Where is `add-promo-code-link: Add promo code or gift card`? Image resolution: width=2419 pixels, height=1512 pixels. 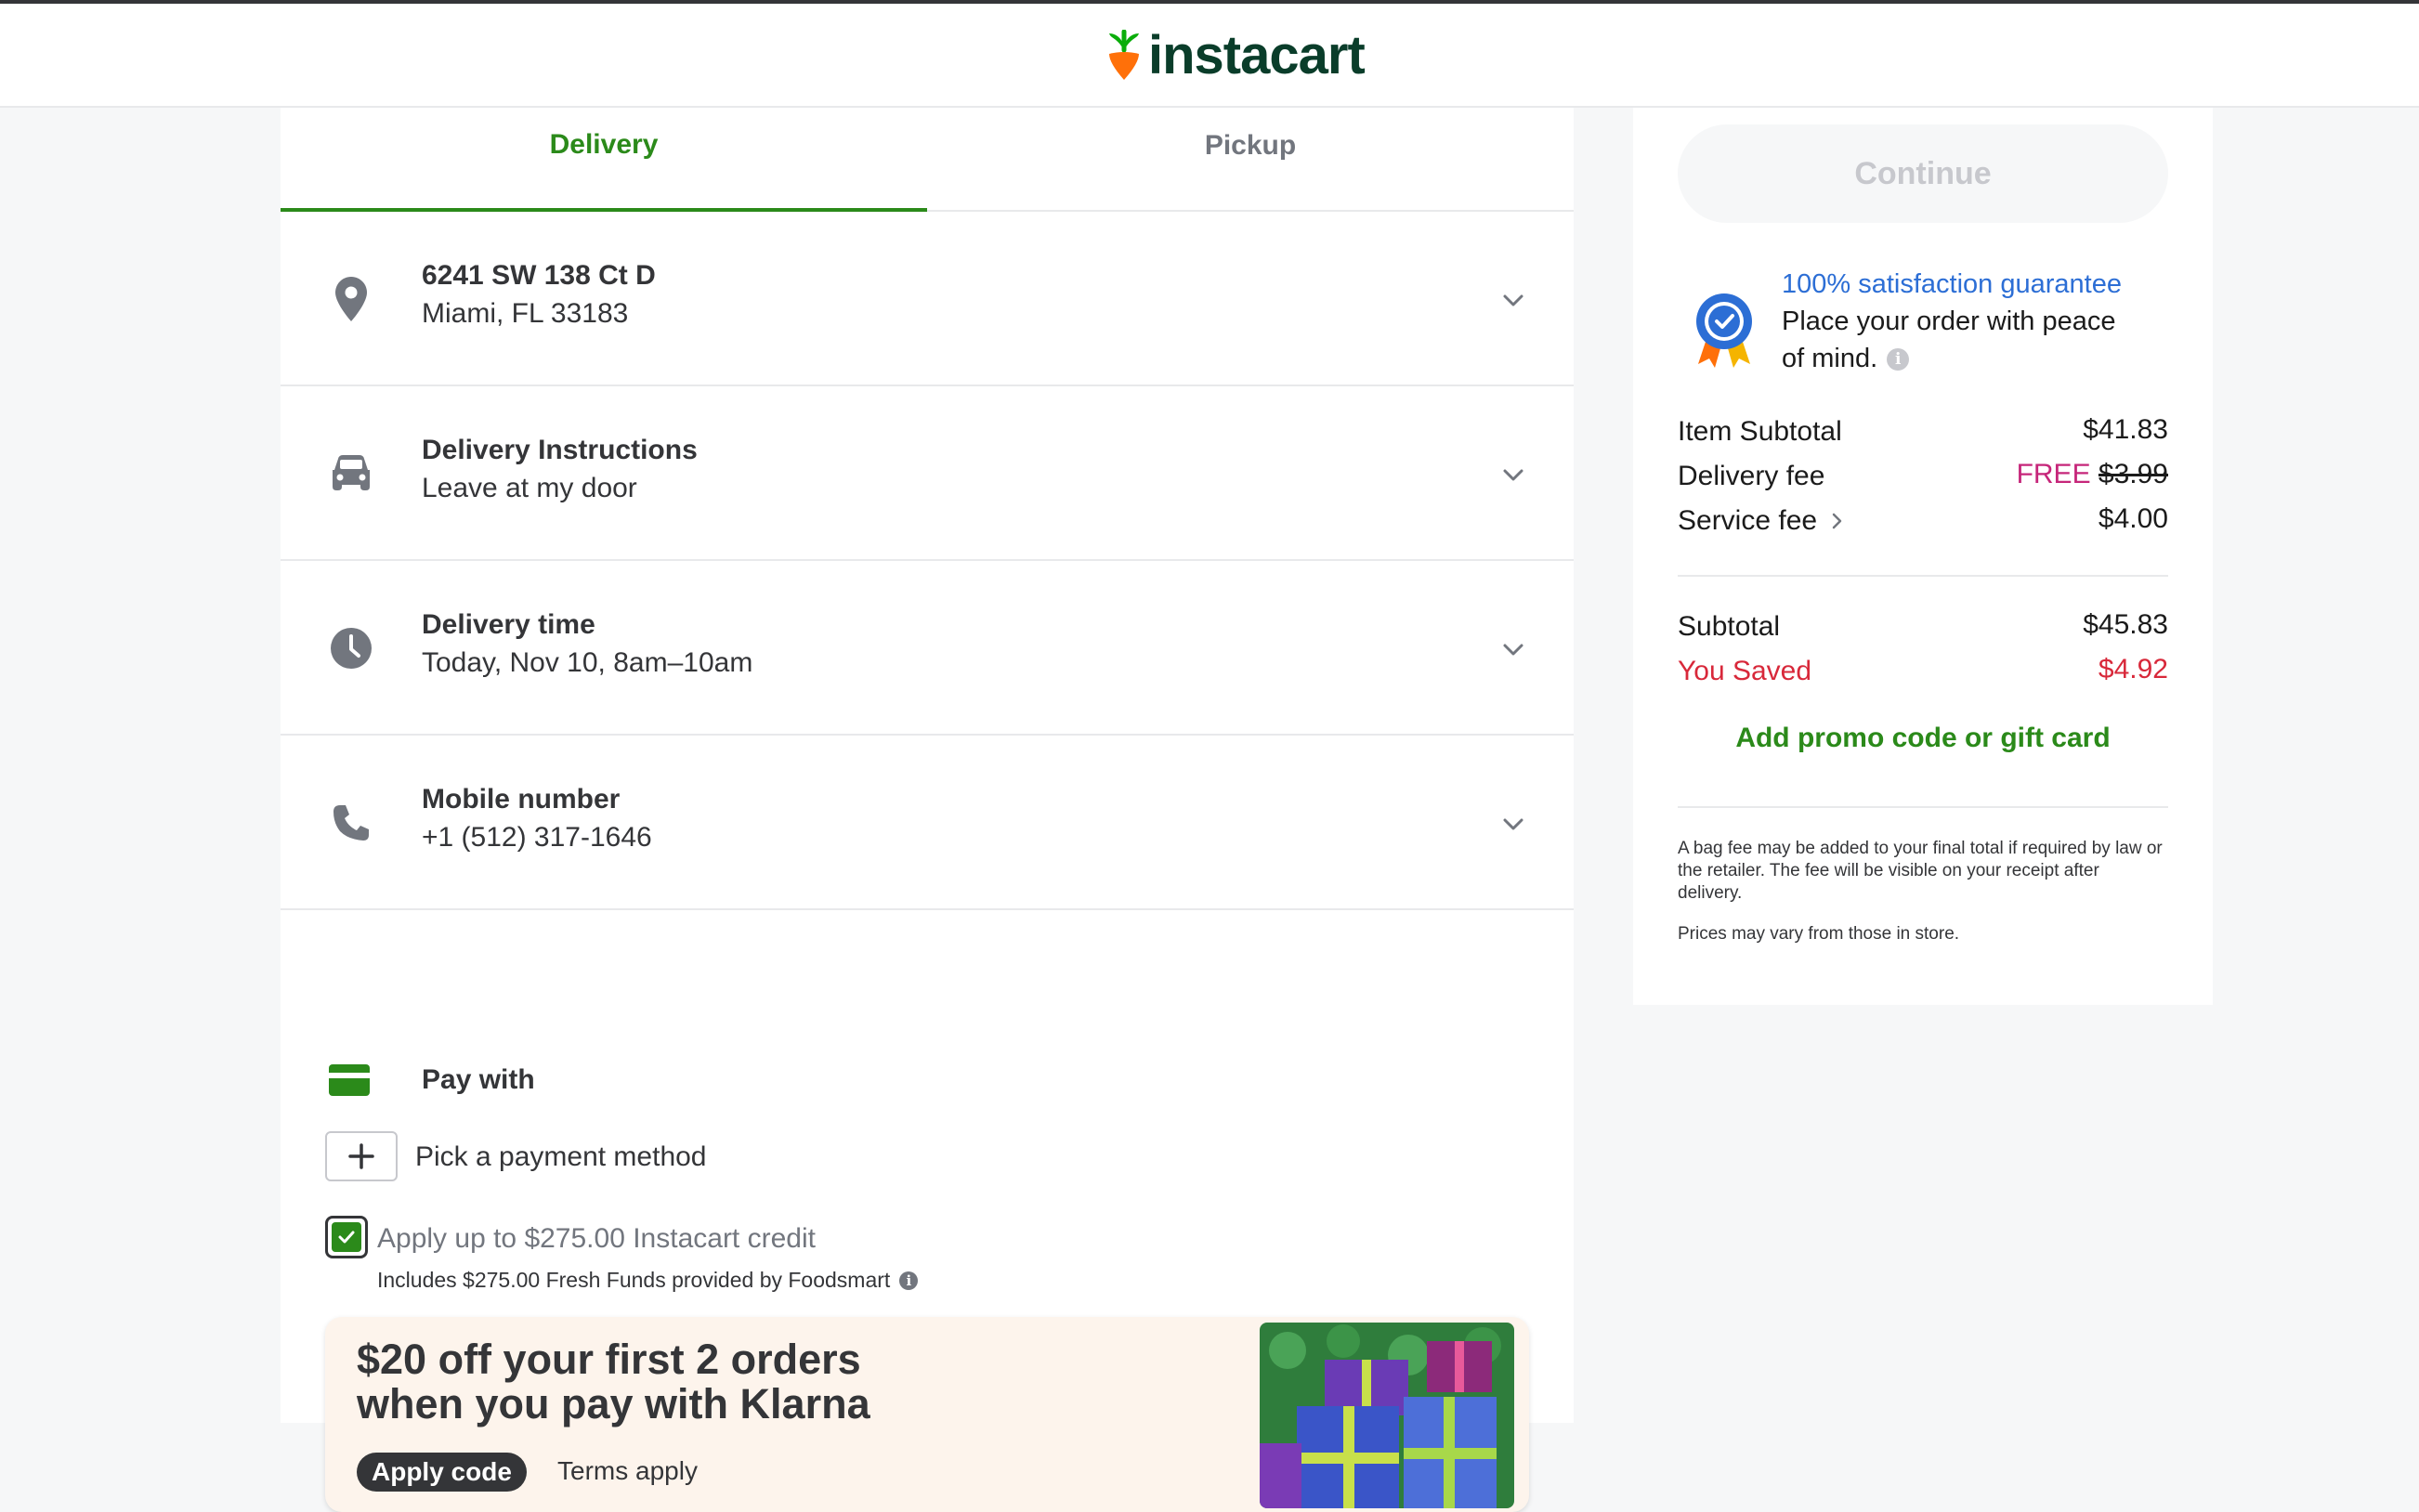
add-promo-code-link: Add promo code or gift card is located at coordinates (1923, 738).